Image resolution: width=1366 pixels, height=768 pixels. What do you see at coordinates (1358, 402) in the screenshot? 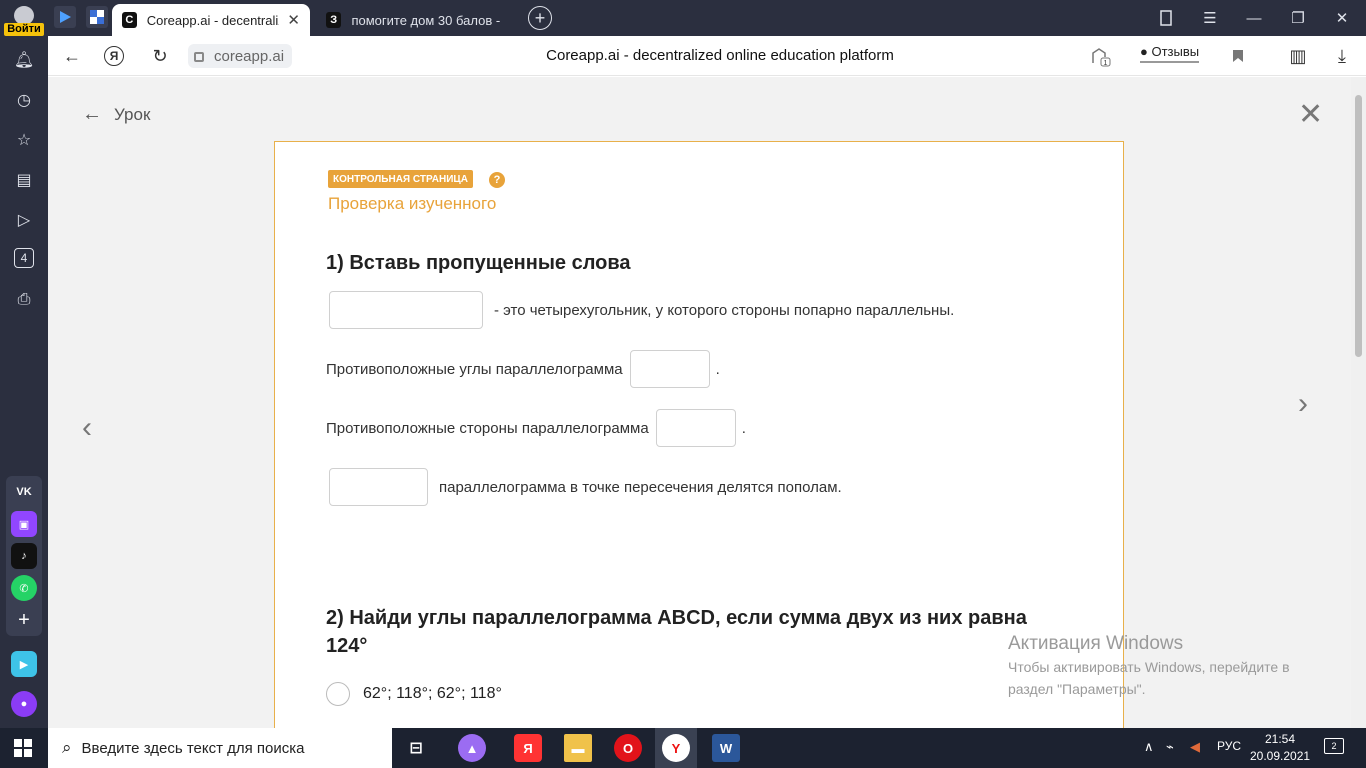
I see `page-scrollbar` at bounding box center [1358, 402].